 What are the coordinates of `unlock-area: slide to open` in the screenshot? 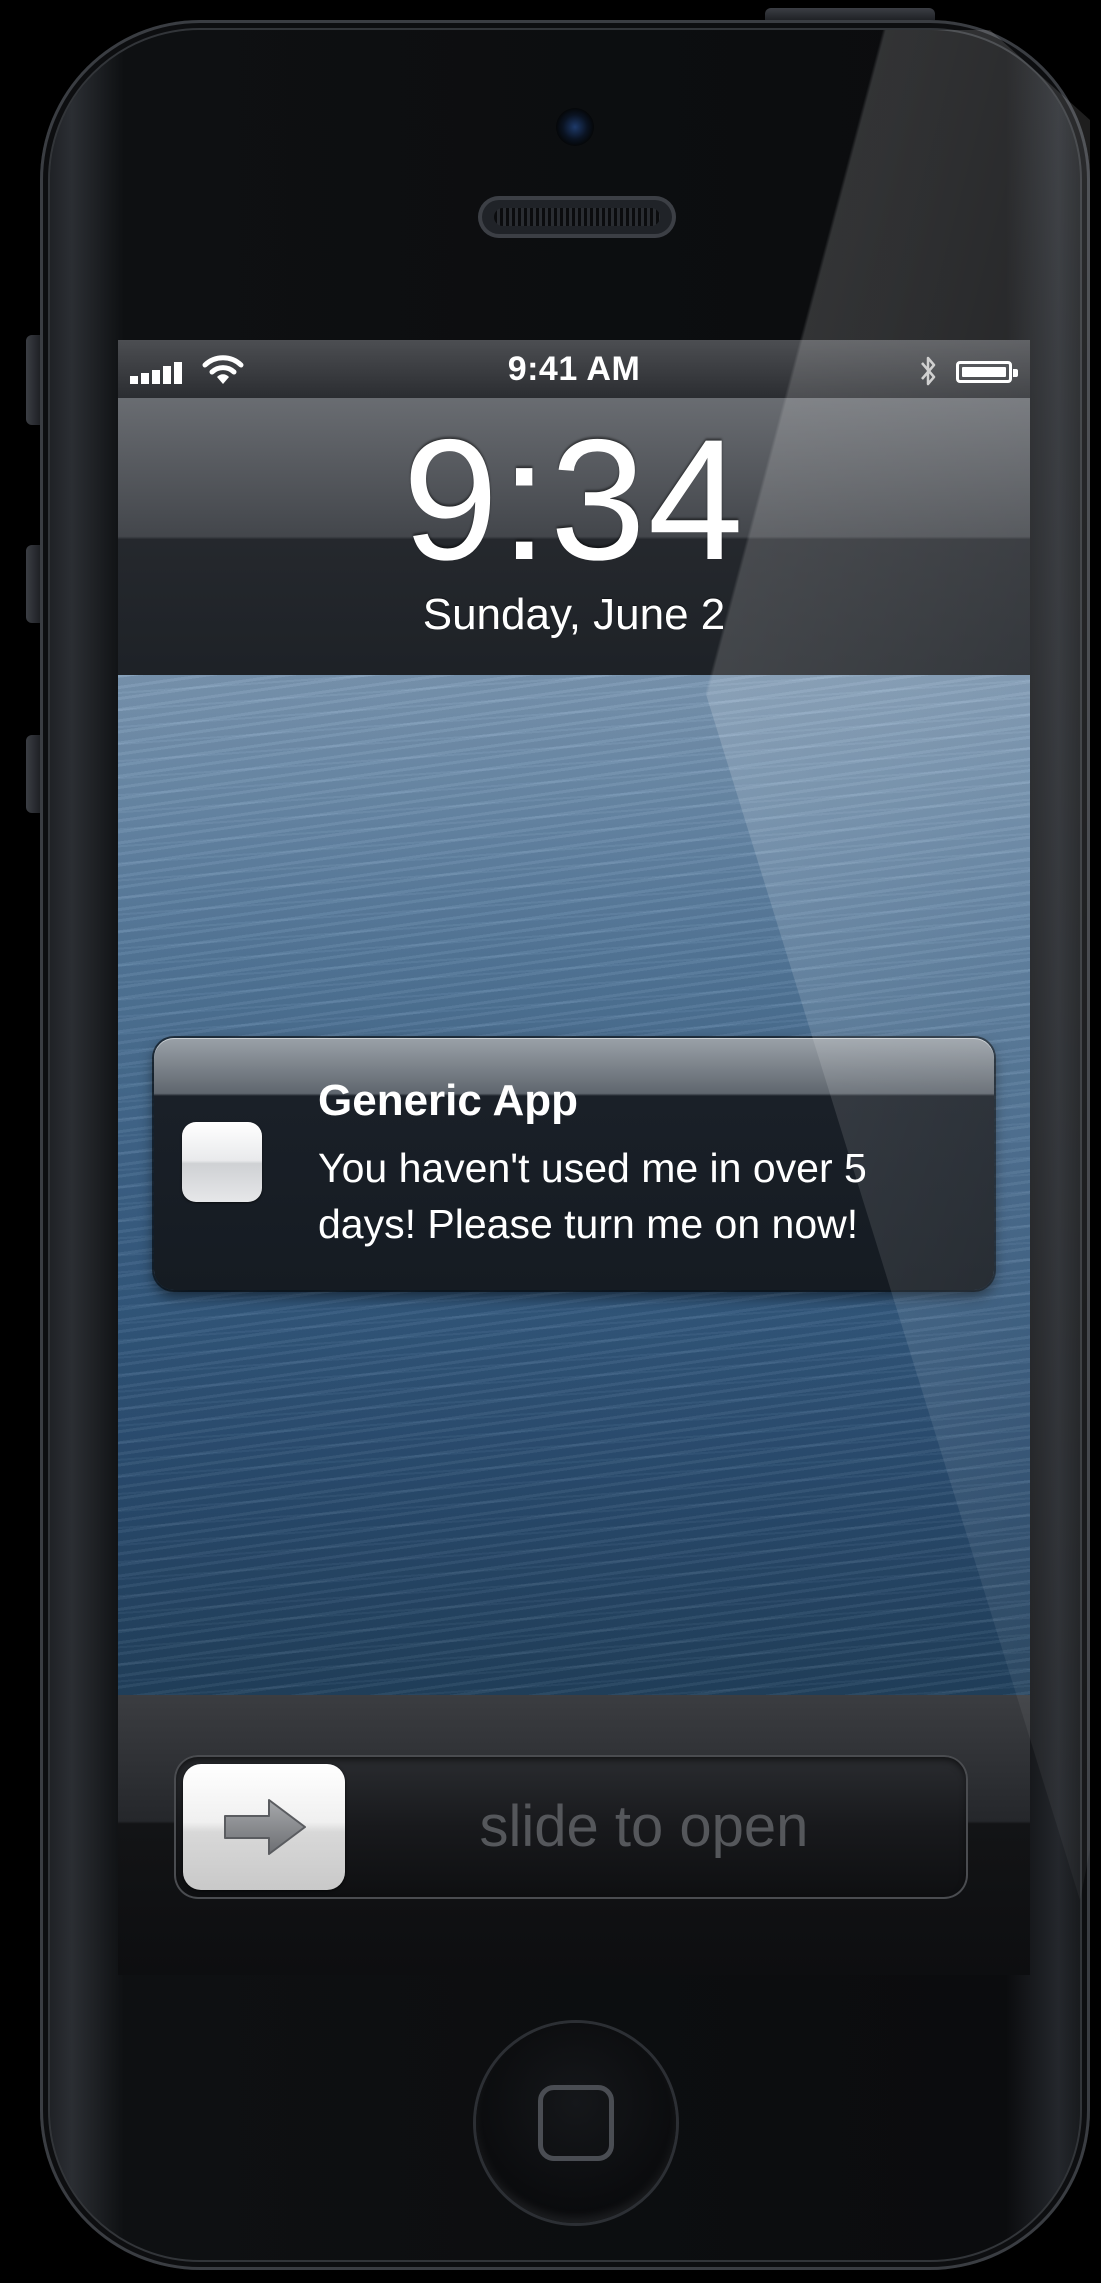 It's located at (574, 1835).